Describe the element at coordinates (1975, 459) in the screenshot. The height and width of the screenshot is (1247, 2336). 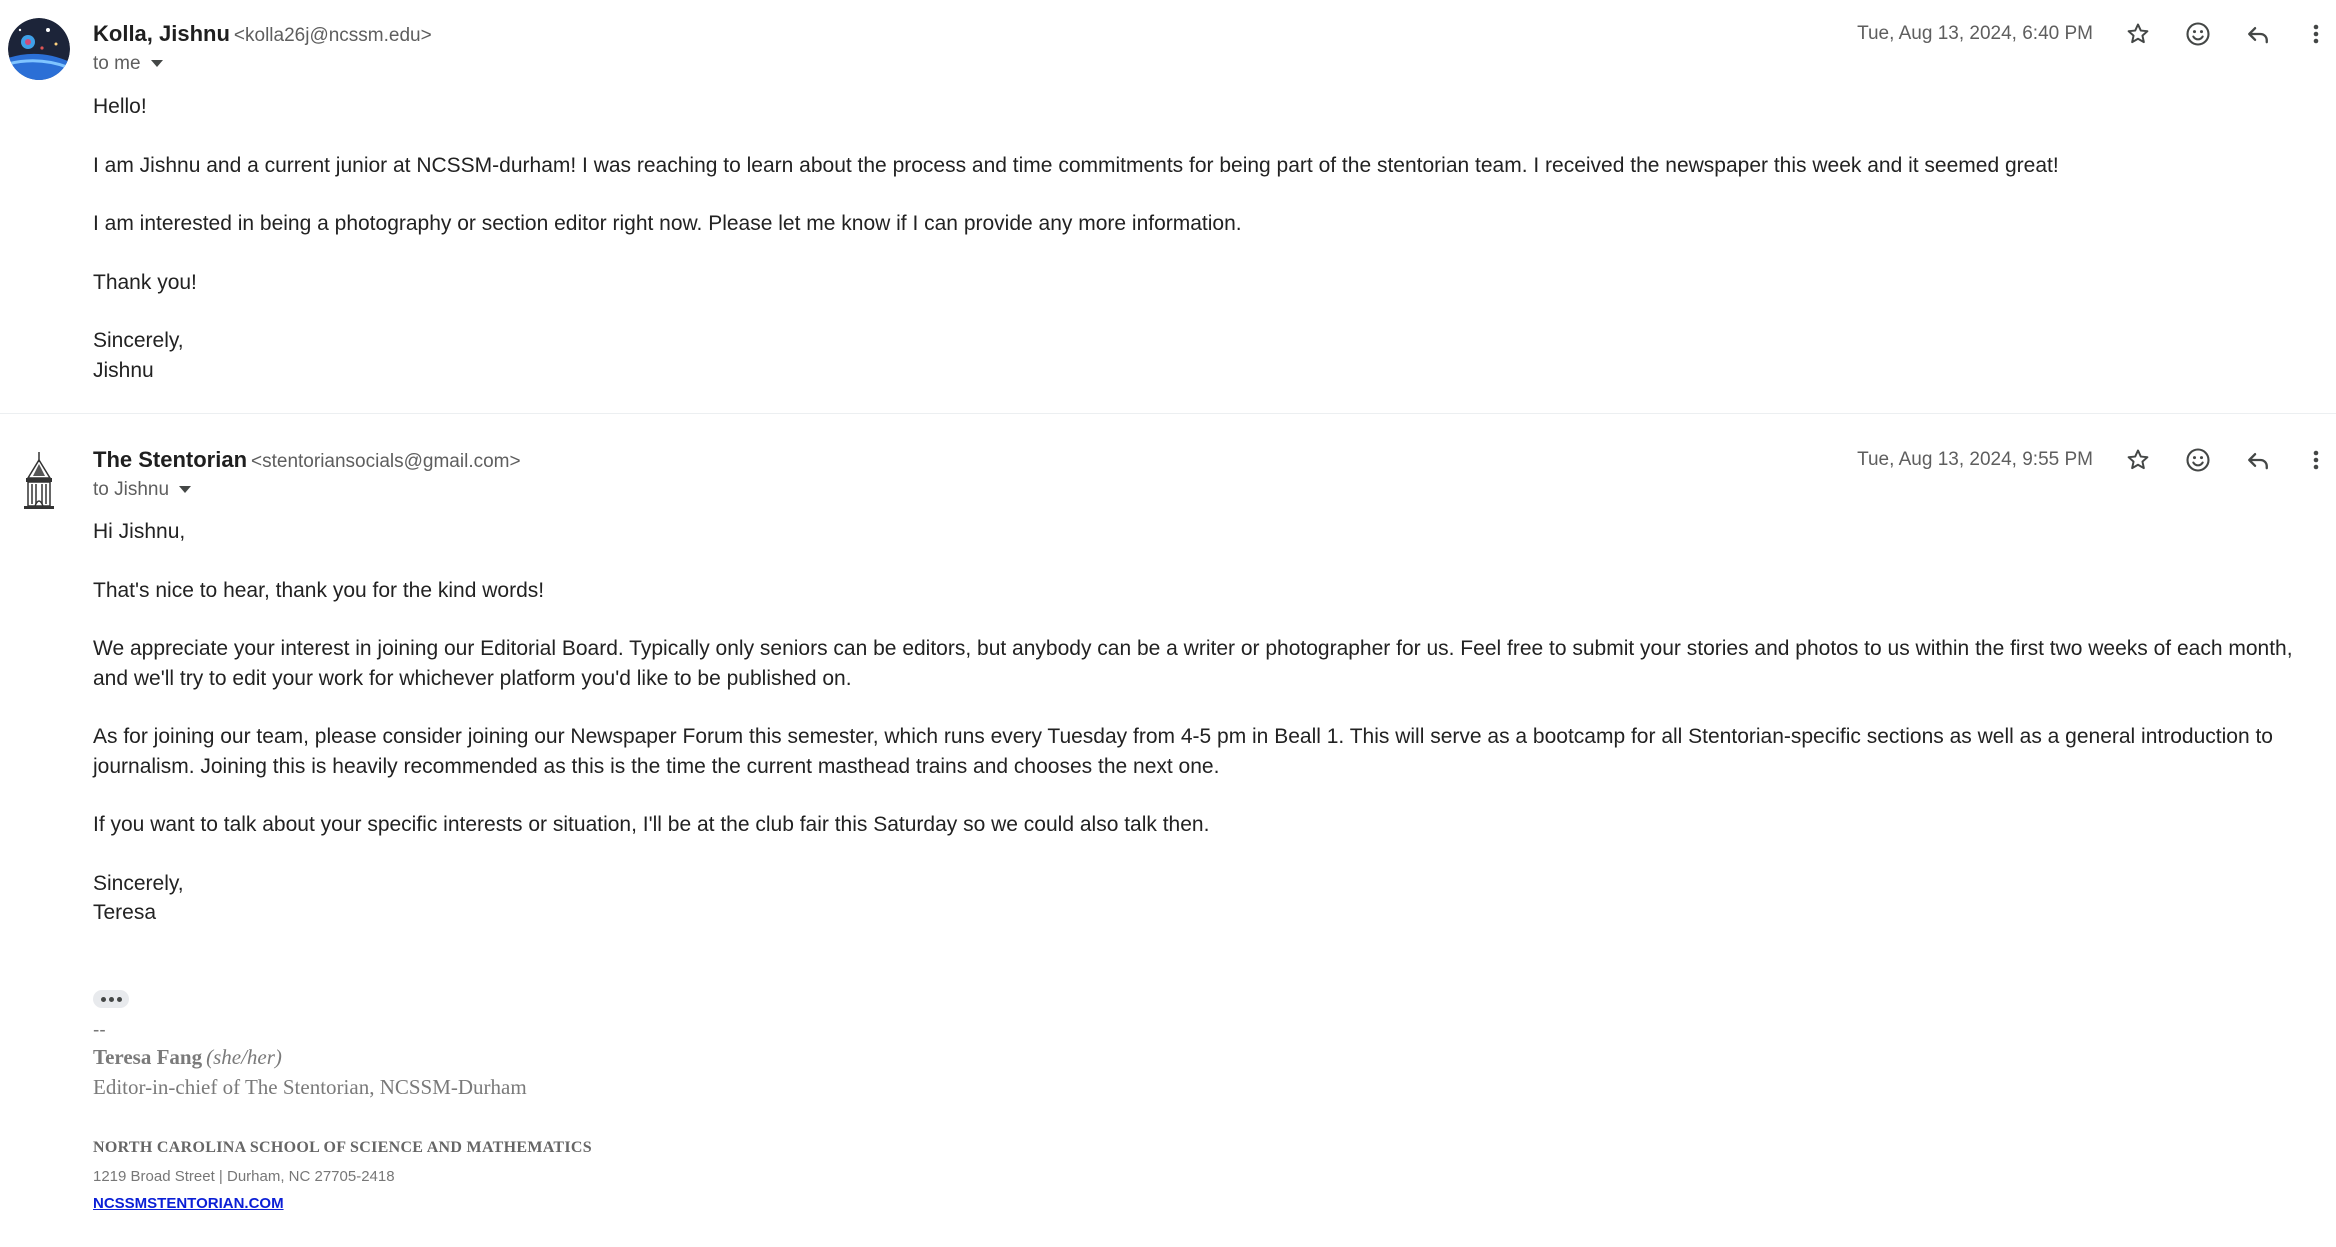
I see `message-date: Tue, Aug 13, 2024, 9:55 PM` at that location.